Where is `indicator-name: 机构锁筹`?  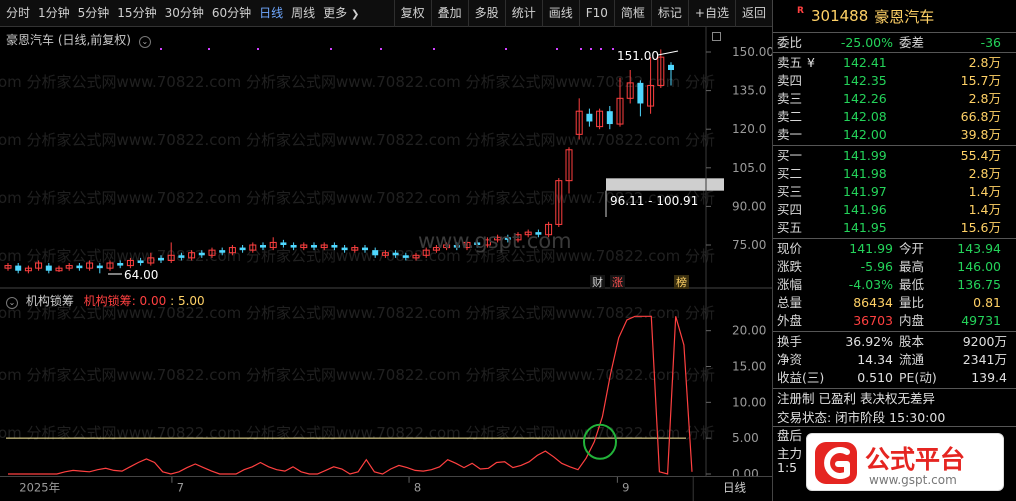
indicator-name: 机构锁筹 is located at coordinates (49, 301).